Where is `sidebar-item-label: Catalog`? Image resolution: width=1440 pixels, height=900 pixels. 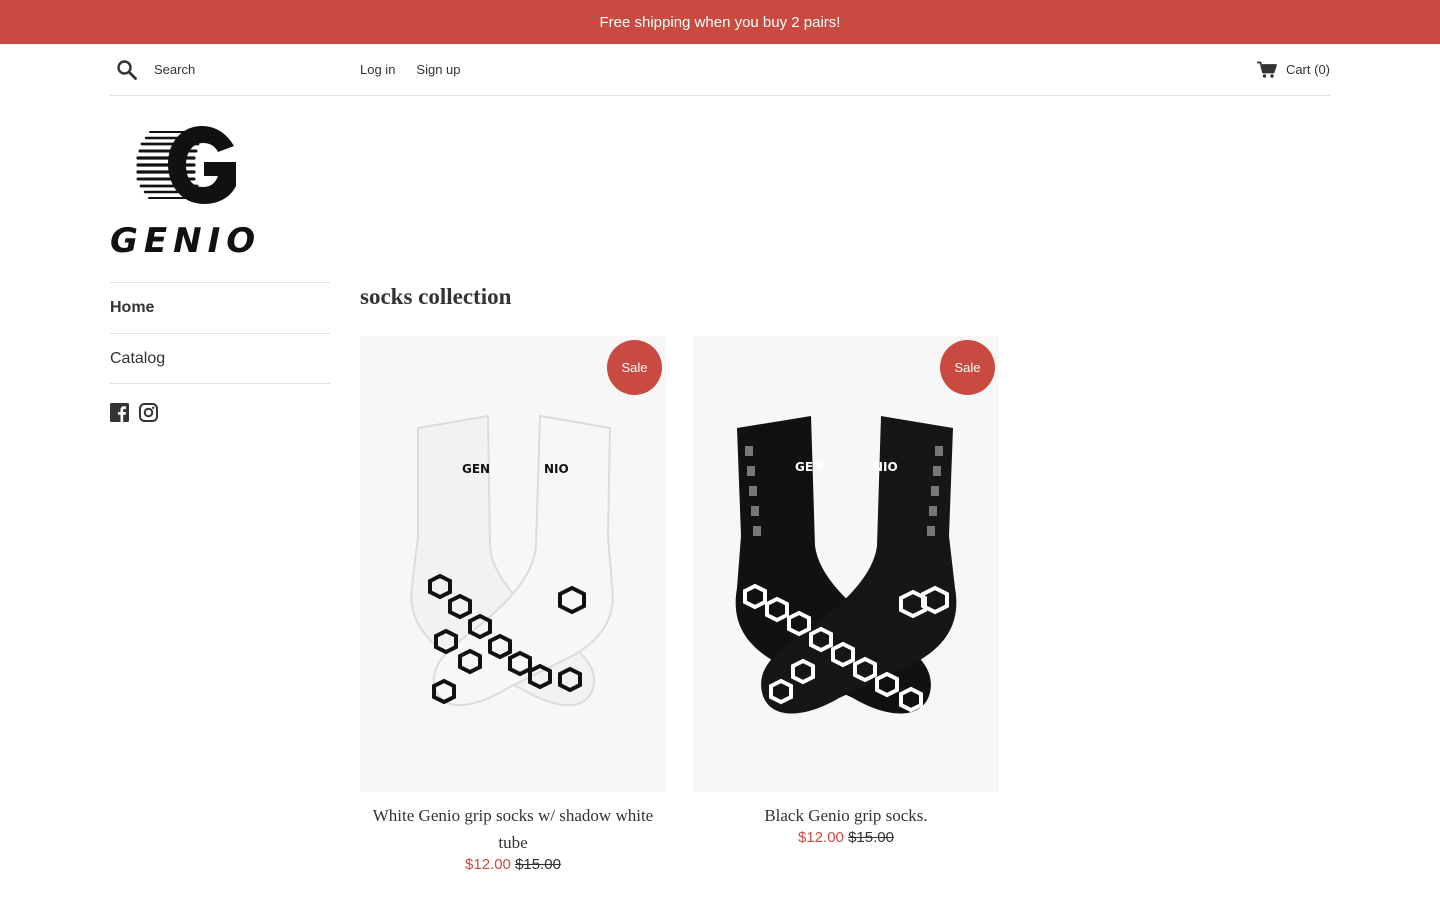 sidebar-item-label: Catalog is located at coordinates (138, 358).